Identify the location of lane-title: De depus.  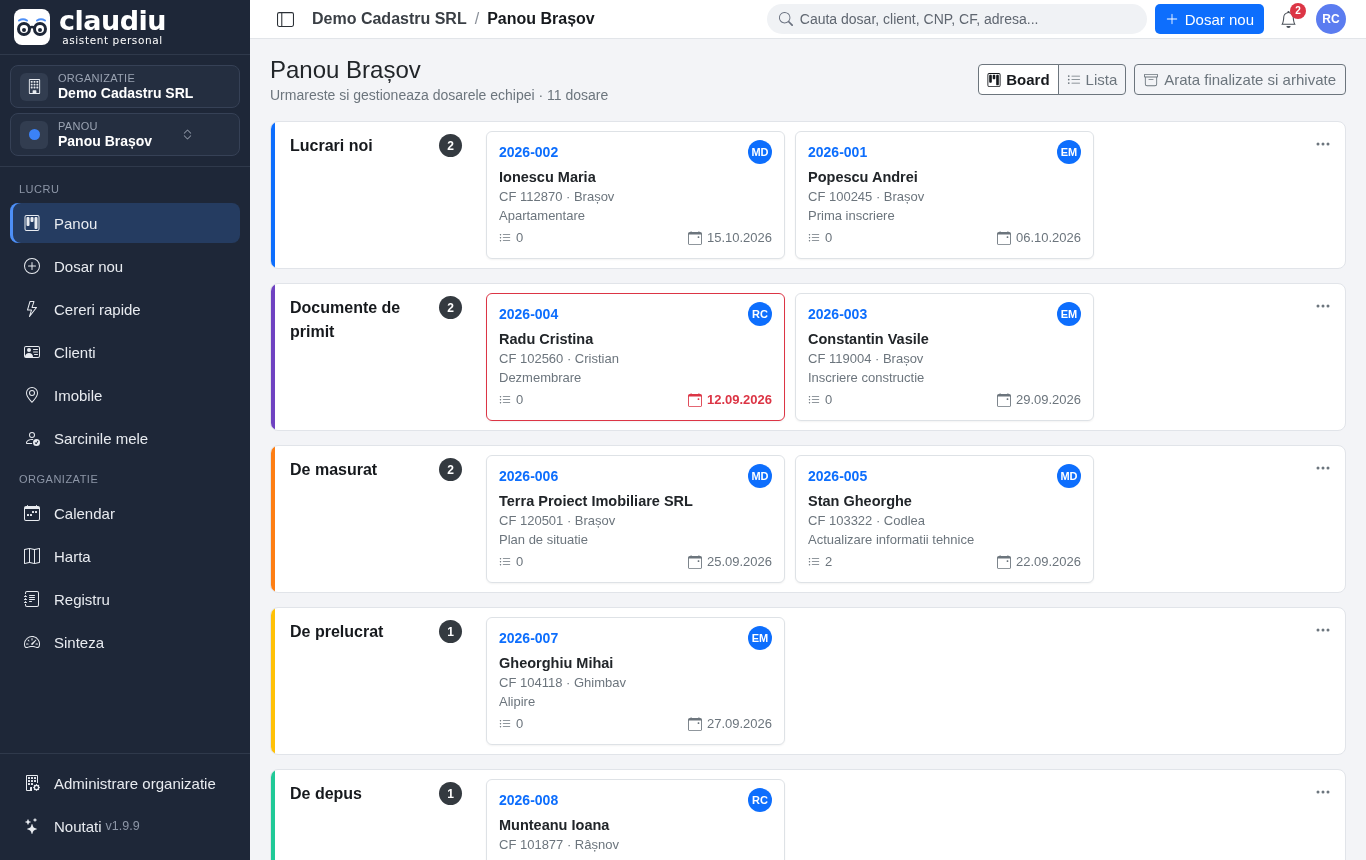
(326, 794).